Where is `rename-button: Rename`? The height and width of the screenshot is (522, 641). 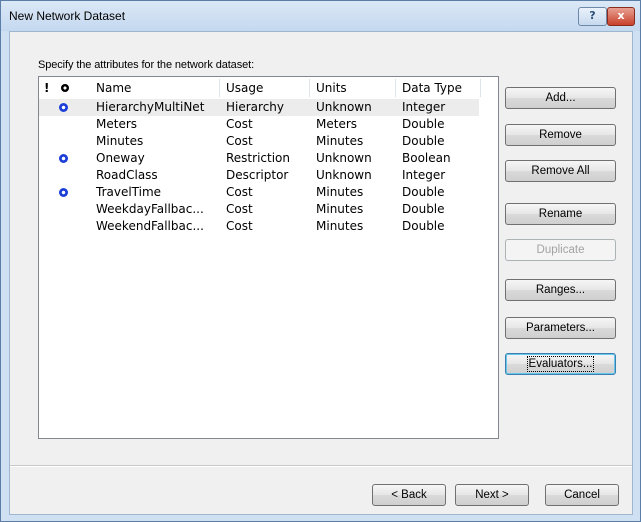
rename-button: Rename is located at coordinates (560, 214).